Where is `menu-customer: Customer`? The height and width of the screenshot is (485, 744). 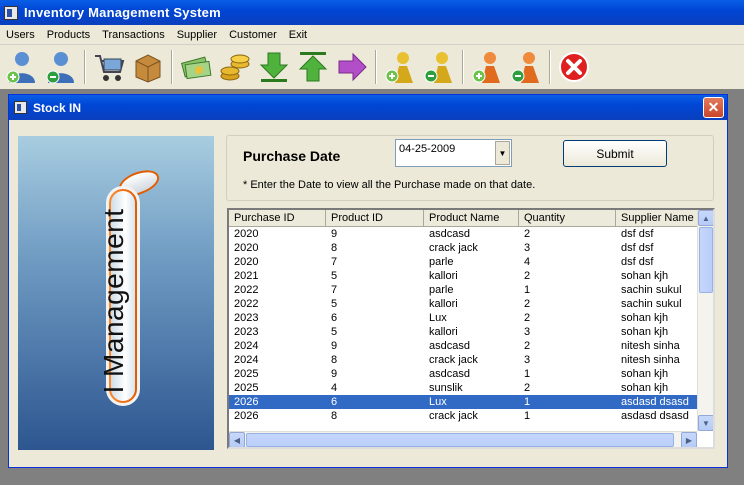 menu-customer: Customer is located at coordinates (253, 35).